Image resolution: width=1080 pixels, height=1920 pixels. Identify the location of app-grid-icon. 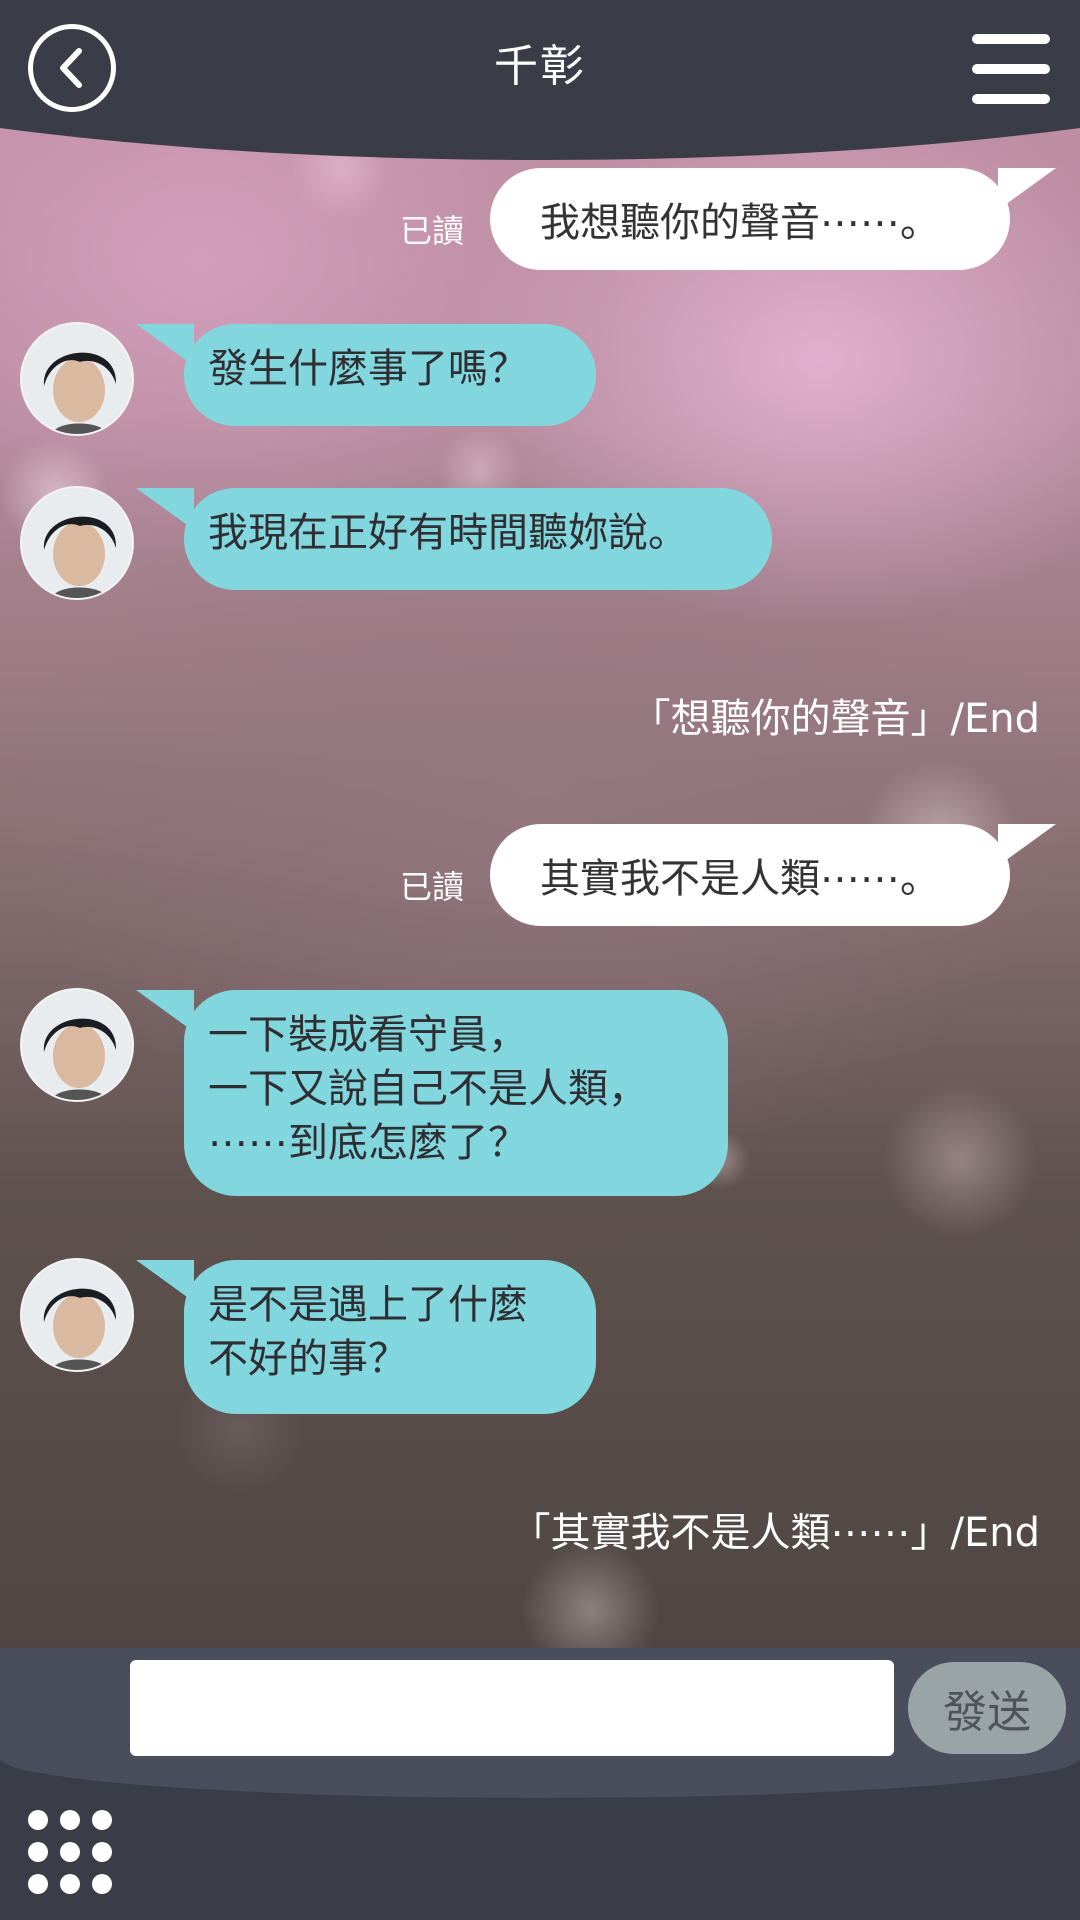
(70, 1852).